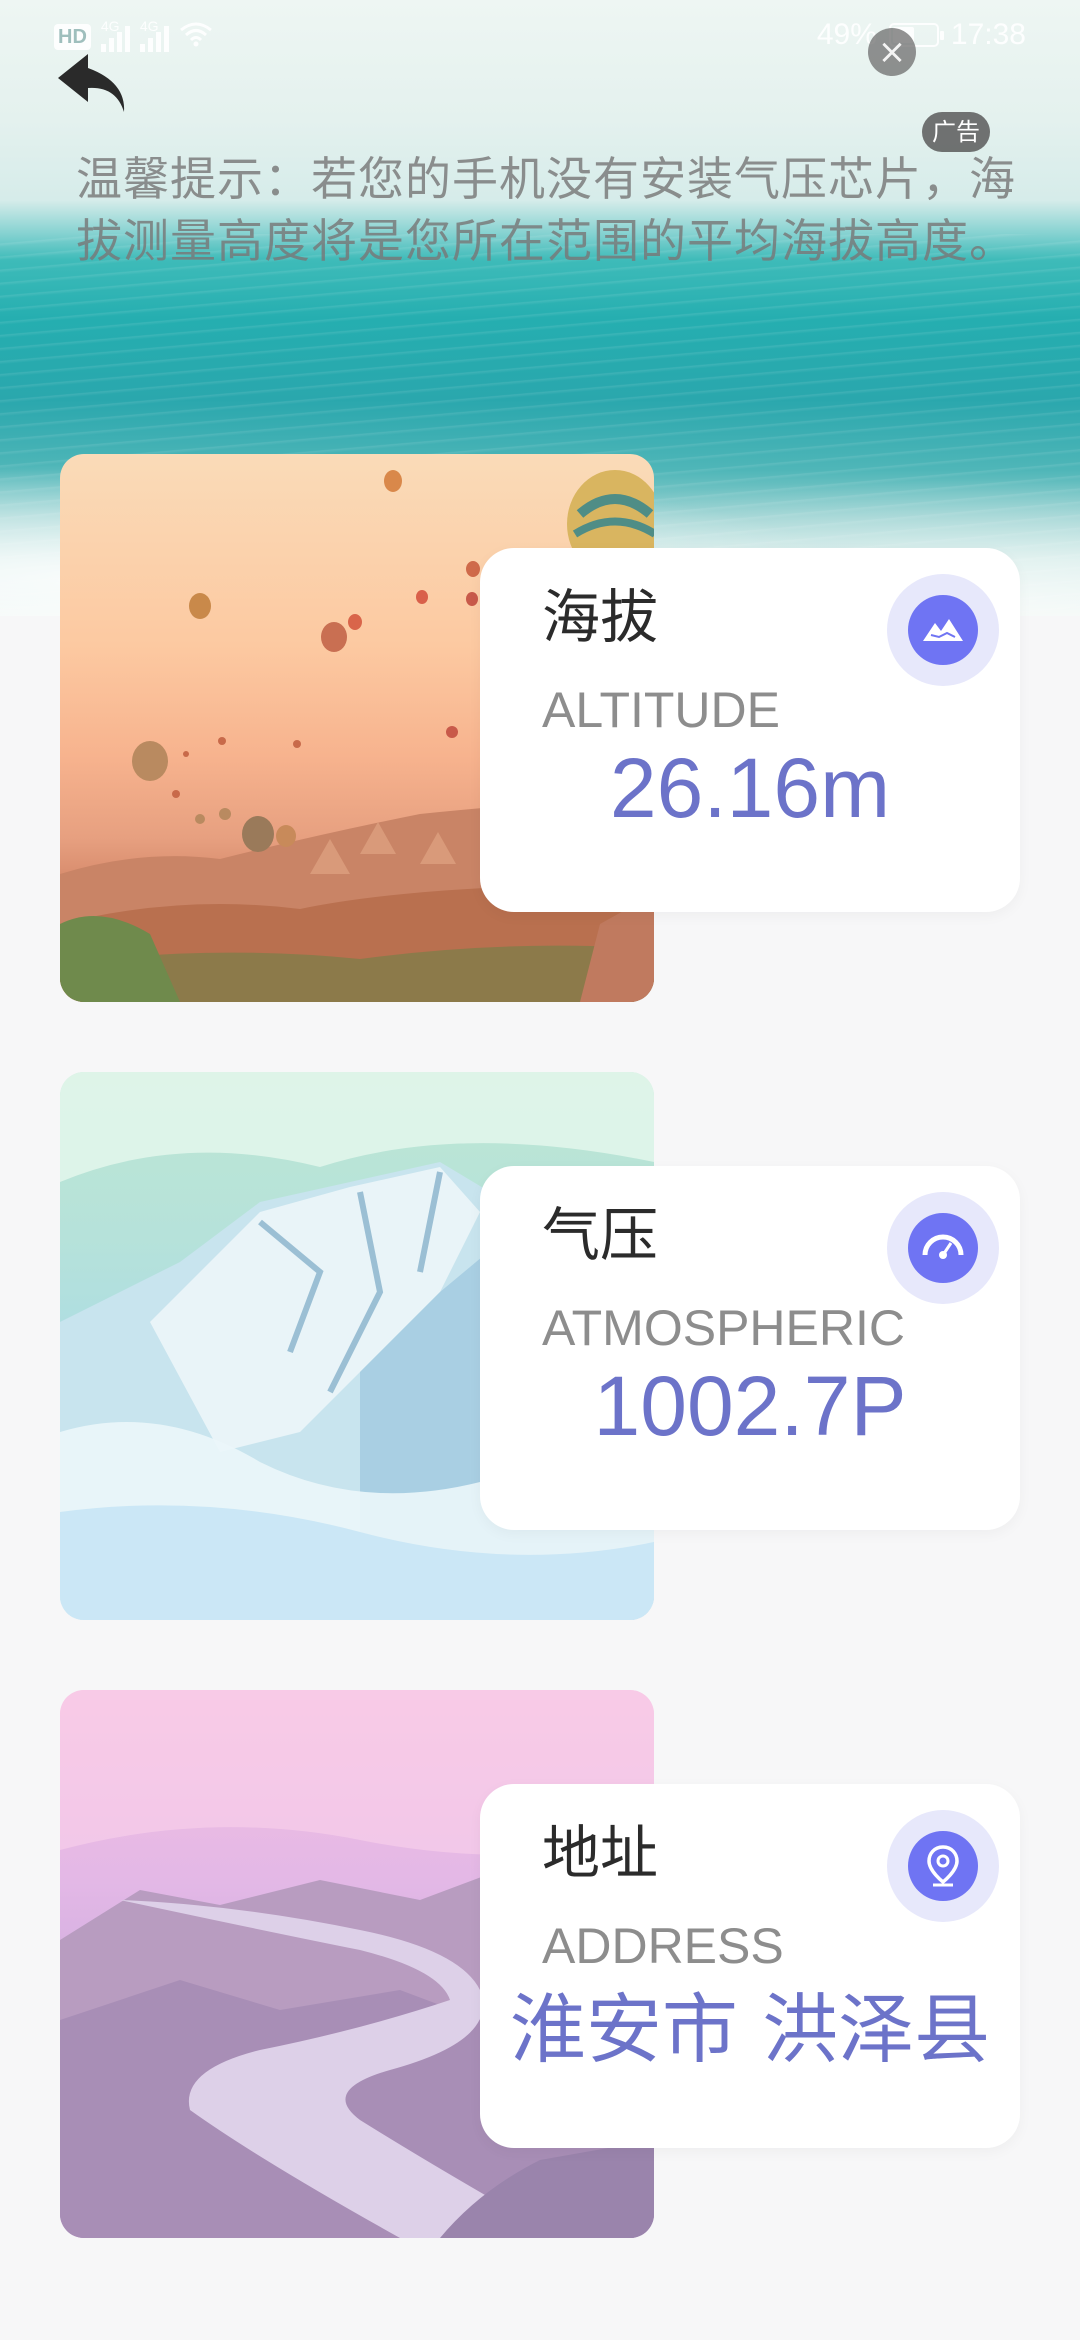 This screenshot has height=2340, width=1080. What do you see at coordinates (154, 35) in the screenshot?
I see `signal-icon: 4G` at bounding box center [154, 35].